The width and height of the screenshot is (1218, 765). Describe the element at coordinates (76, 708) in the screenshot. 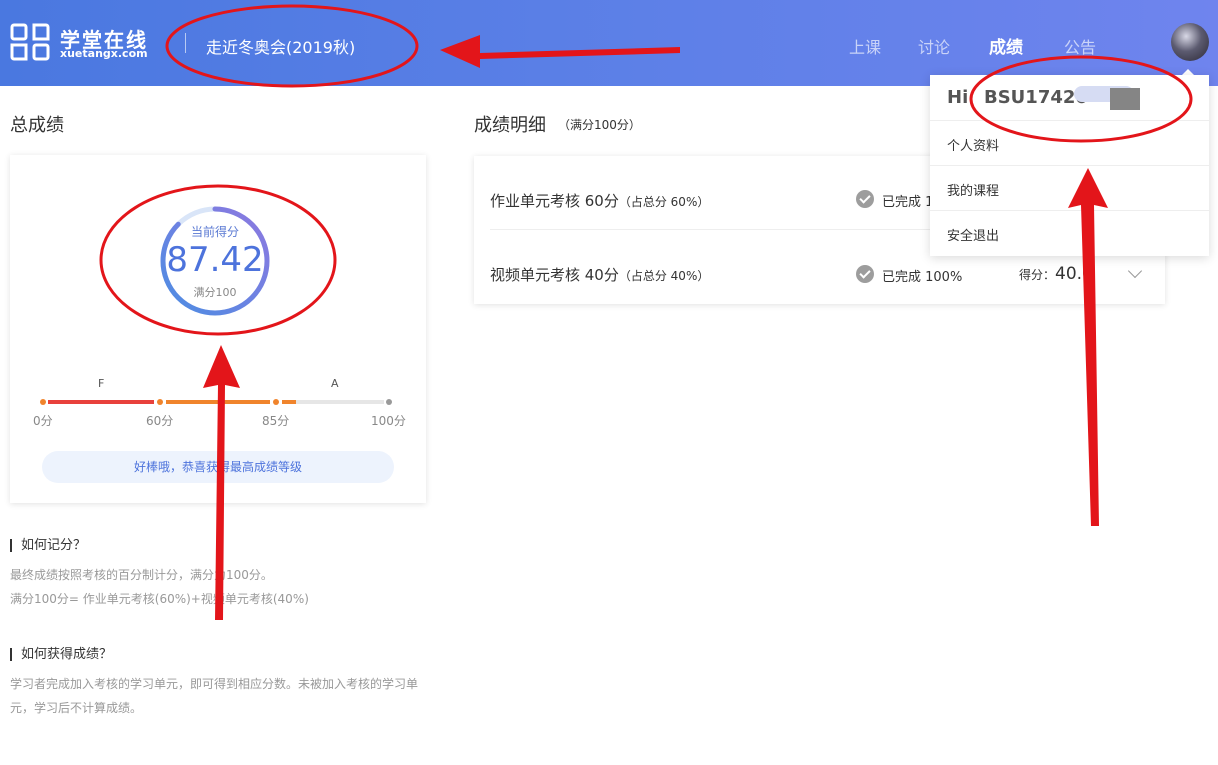

I see `faq-text-earn-2: 元，学习后不计算成绩。` at that location.